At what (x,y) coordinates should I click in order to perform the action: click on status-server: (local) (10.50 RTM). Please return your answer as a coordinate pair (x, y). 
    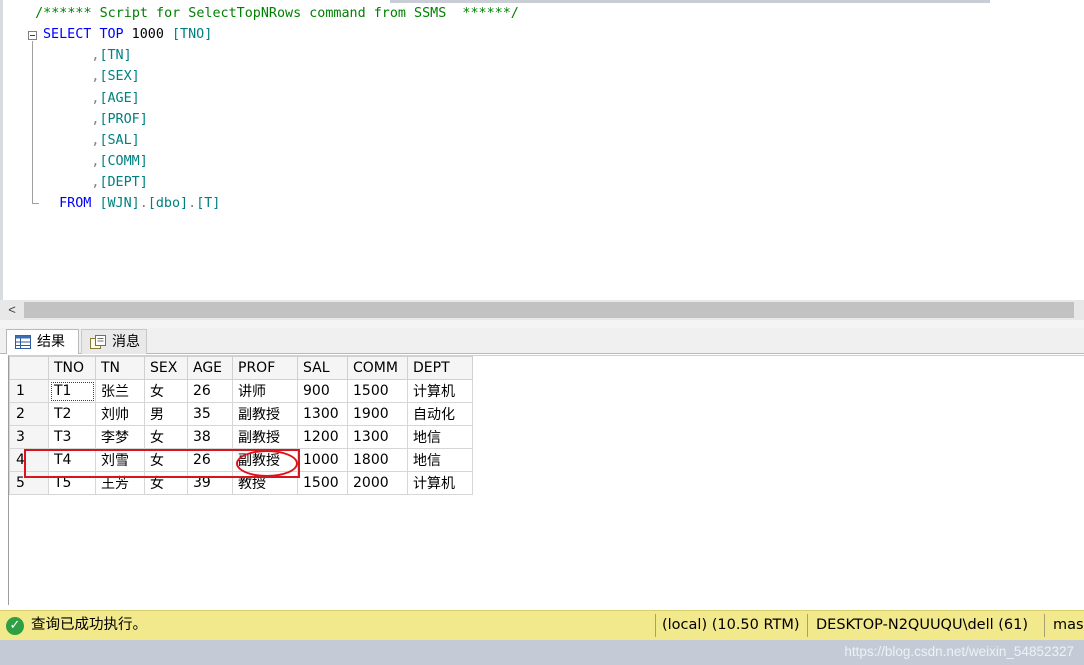
    Looking at the image, I should click on (731, 625).